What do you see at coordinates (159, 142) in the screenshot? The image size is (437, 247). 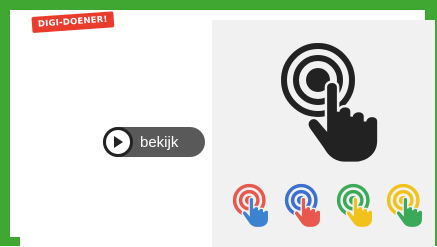 I see `play-button-label: bekijk` at bounding box center [159, 142].